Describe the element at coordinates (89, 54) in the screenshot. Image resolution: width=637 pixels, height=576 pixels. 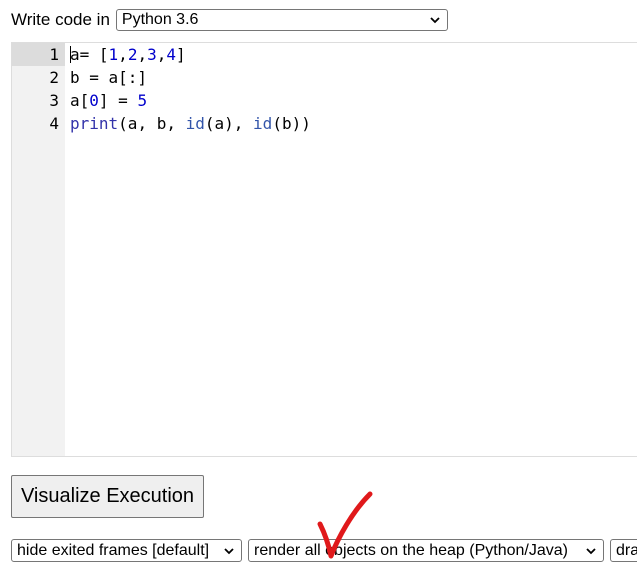
I see `code-token: a= [` at that location.